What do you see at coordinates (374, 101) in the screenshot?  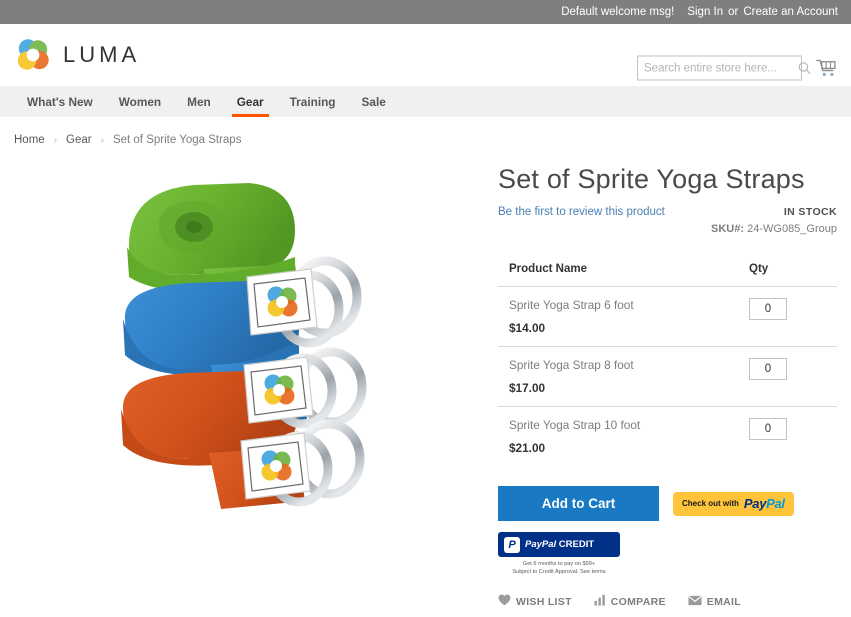 I see `nav-item-sale: Sale` at bounding box center [374, 101].